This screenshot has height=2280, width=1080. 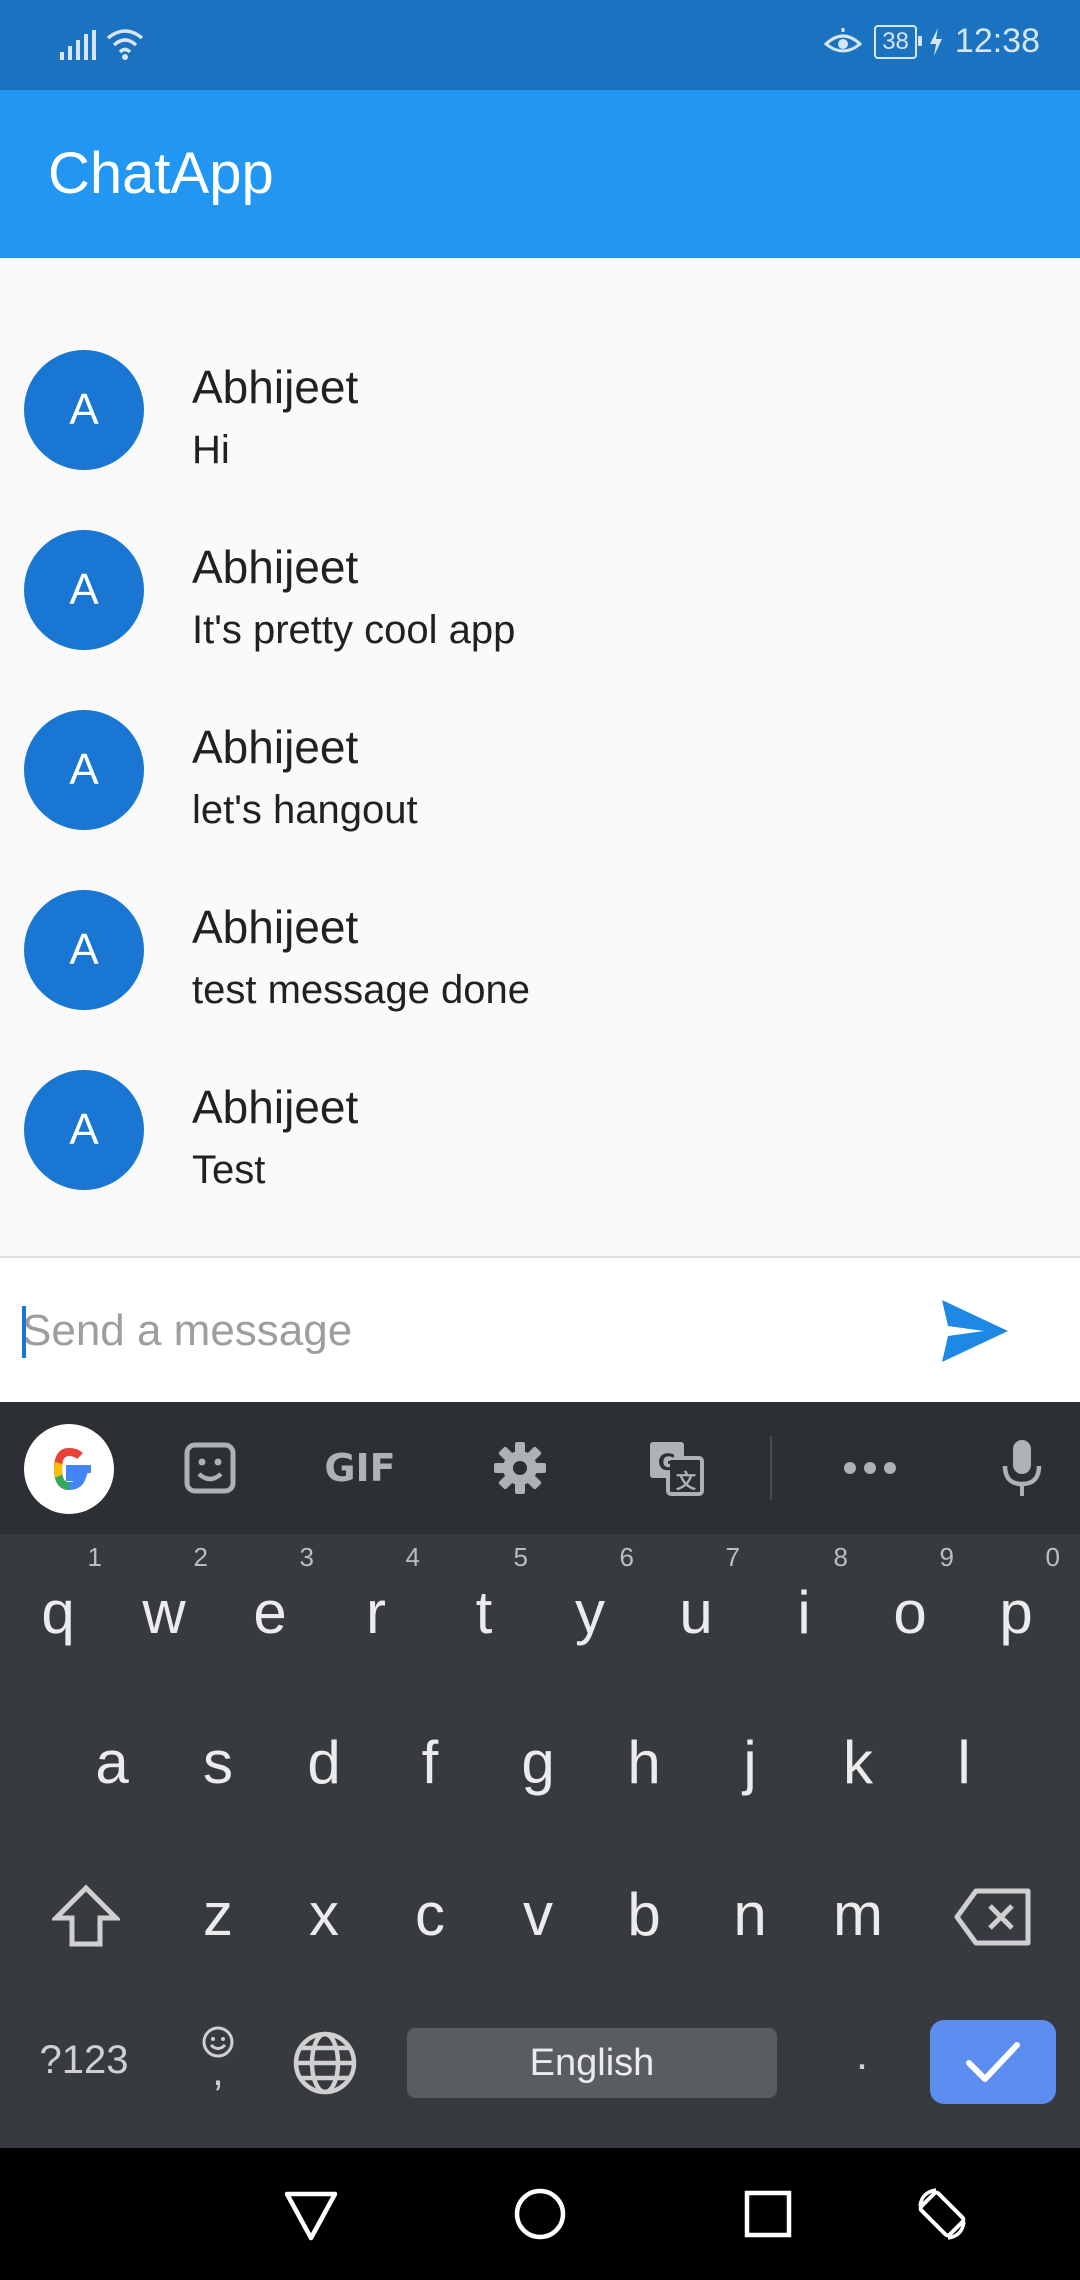 What do you see at coordinates (626, 1557) in the screenshot?
I see `key-hint: 6` at bounding box center [626, 1557].